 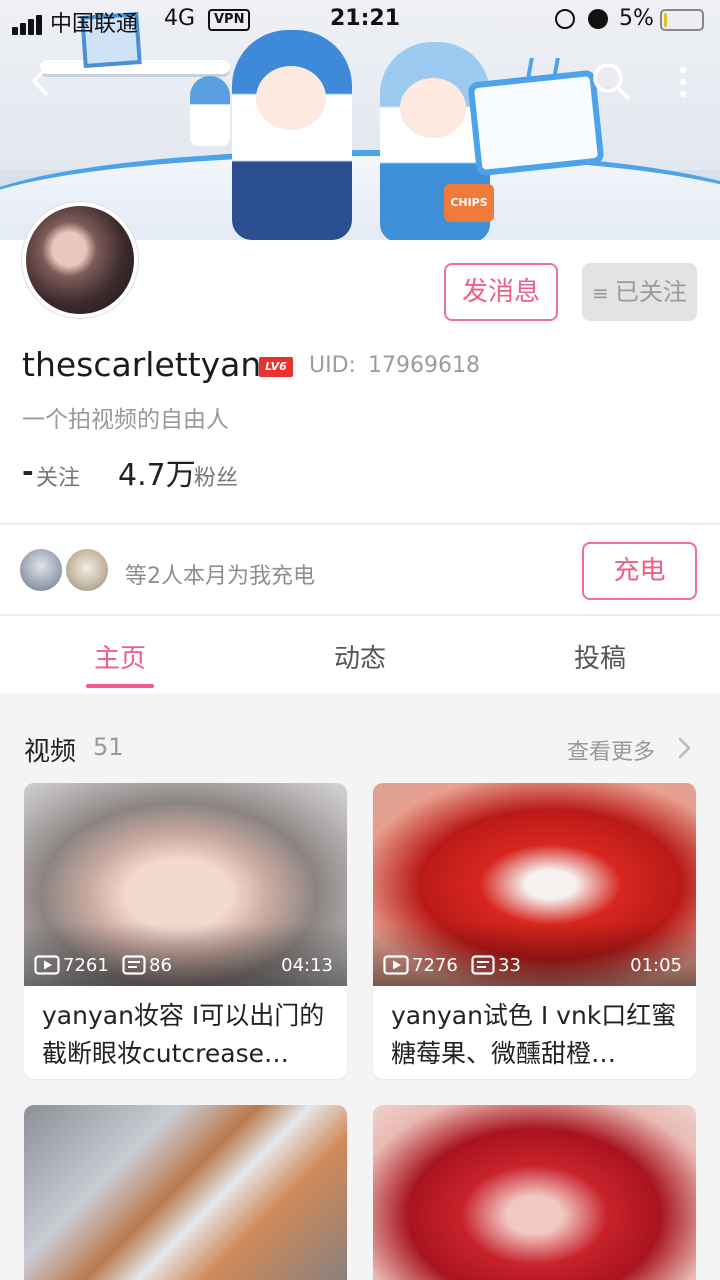 What do you see at coordinates (41, 81) in the screenshot?
I see `back-icon` at bounding box center [41, 81].